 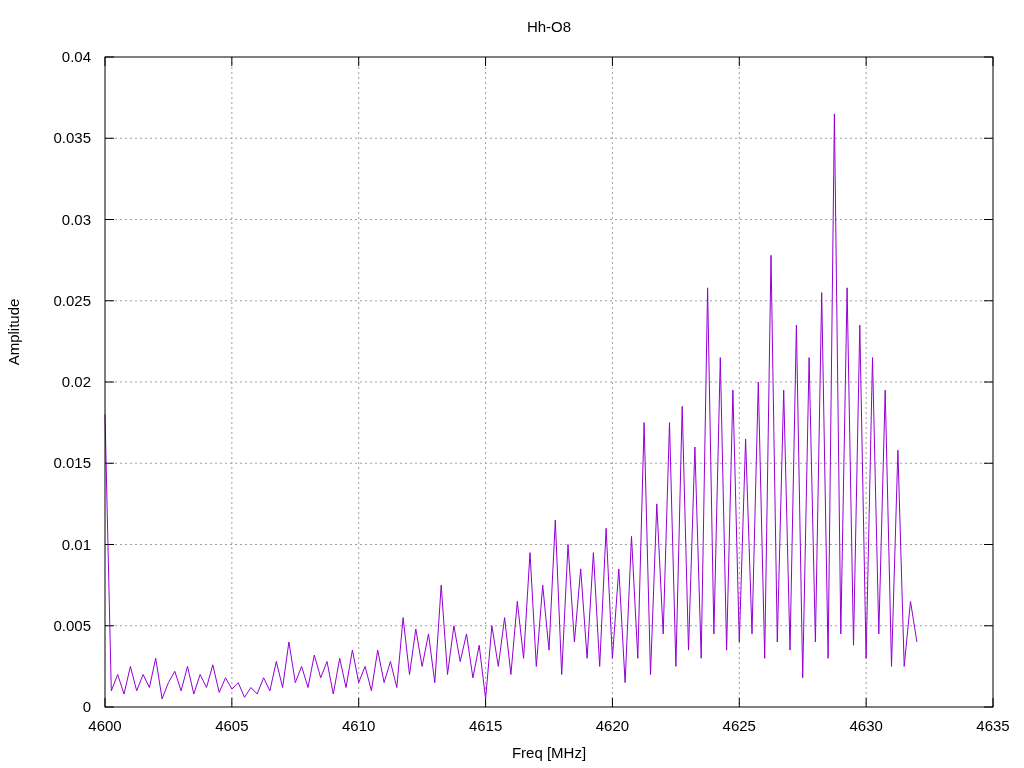 I want to click on tick-label: 0.02, so click(x=76, y=381).